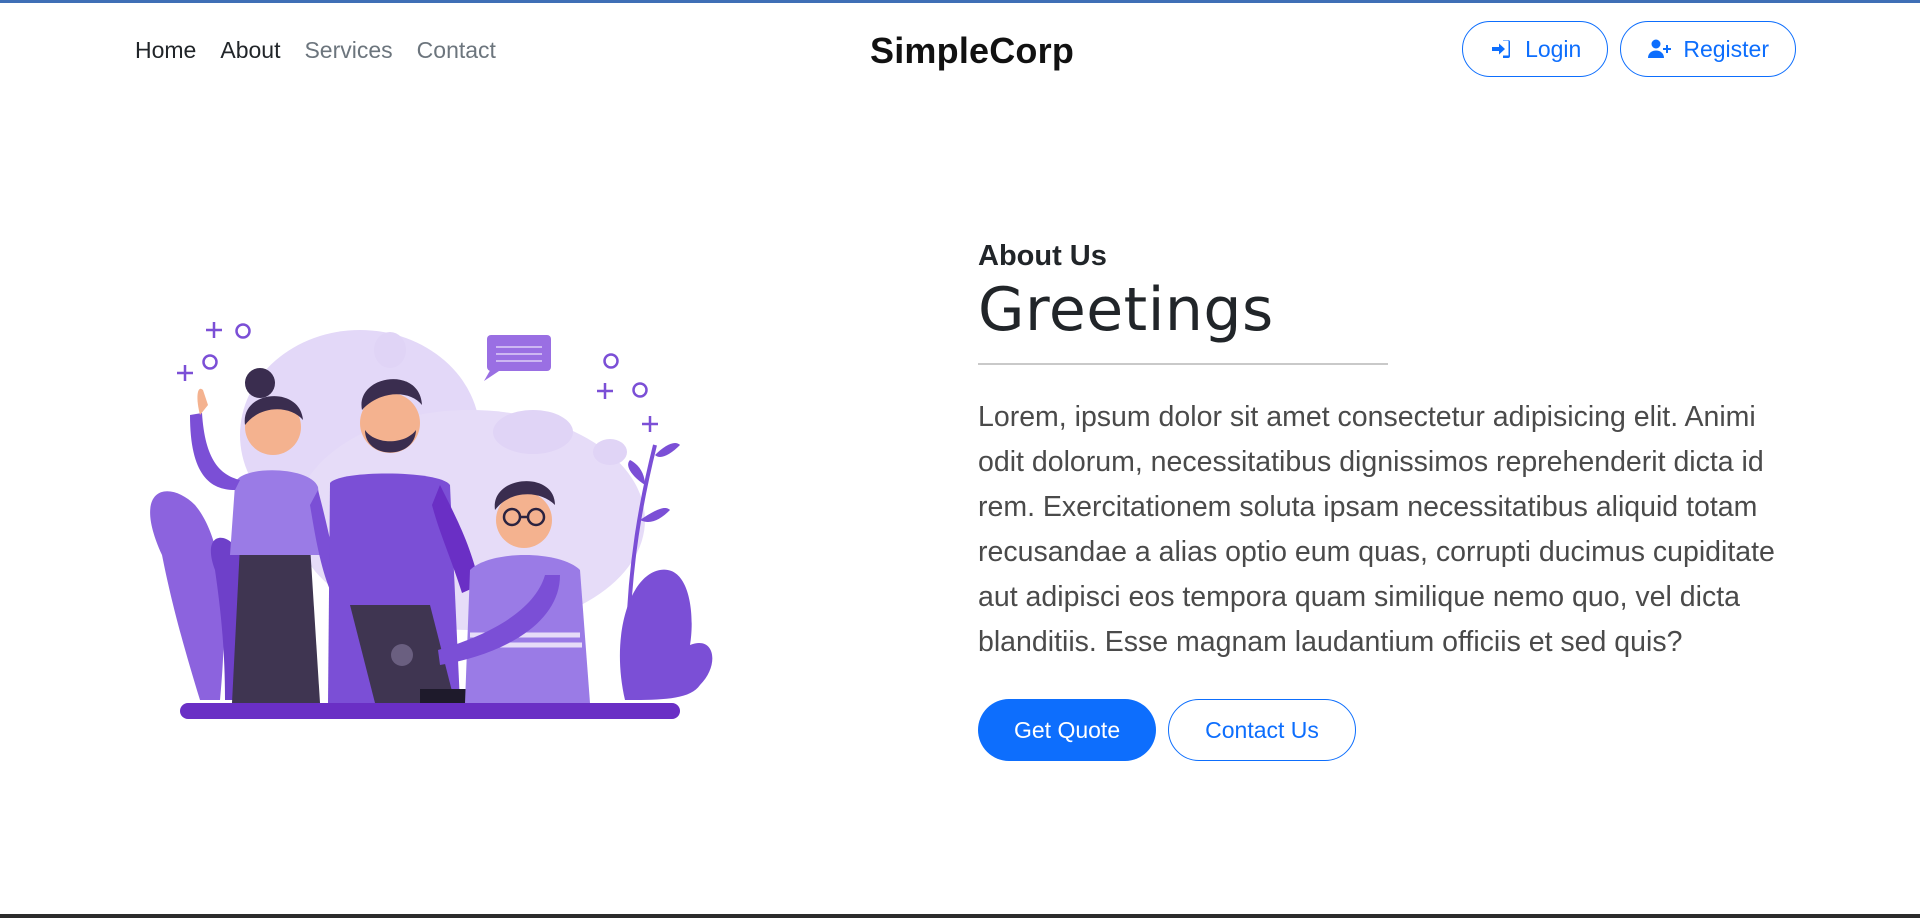  What do you see at coordinates (1067, 730) in the screenshot?
I see `get-quote-button: Get Quote` at bounding box center [1067, 730].